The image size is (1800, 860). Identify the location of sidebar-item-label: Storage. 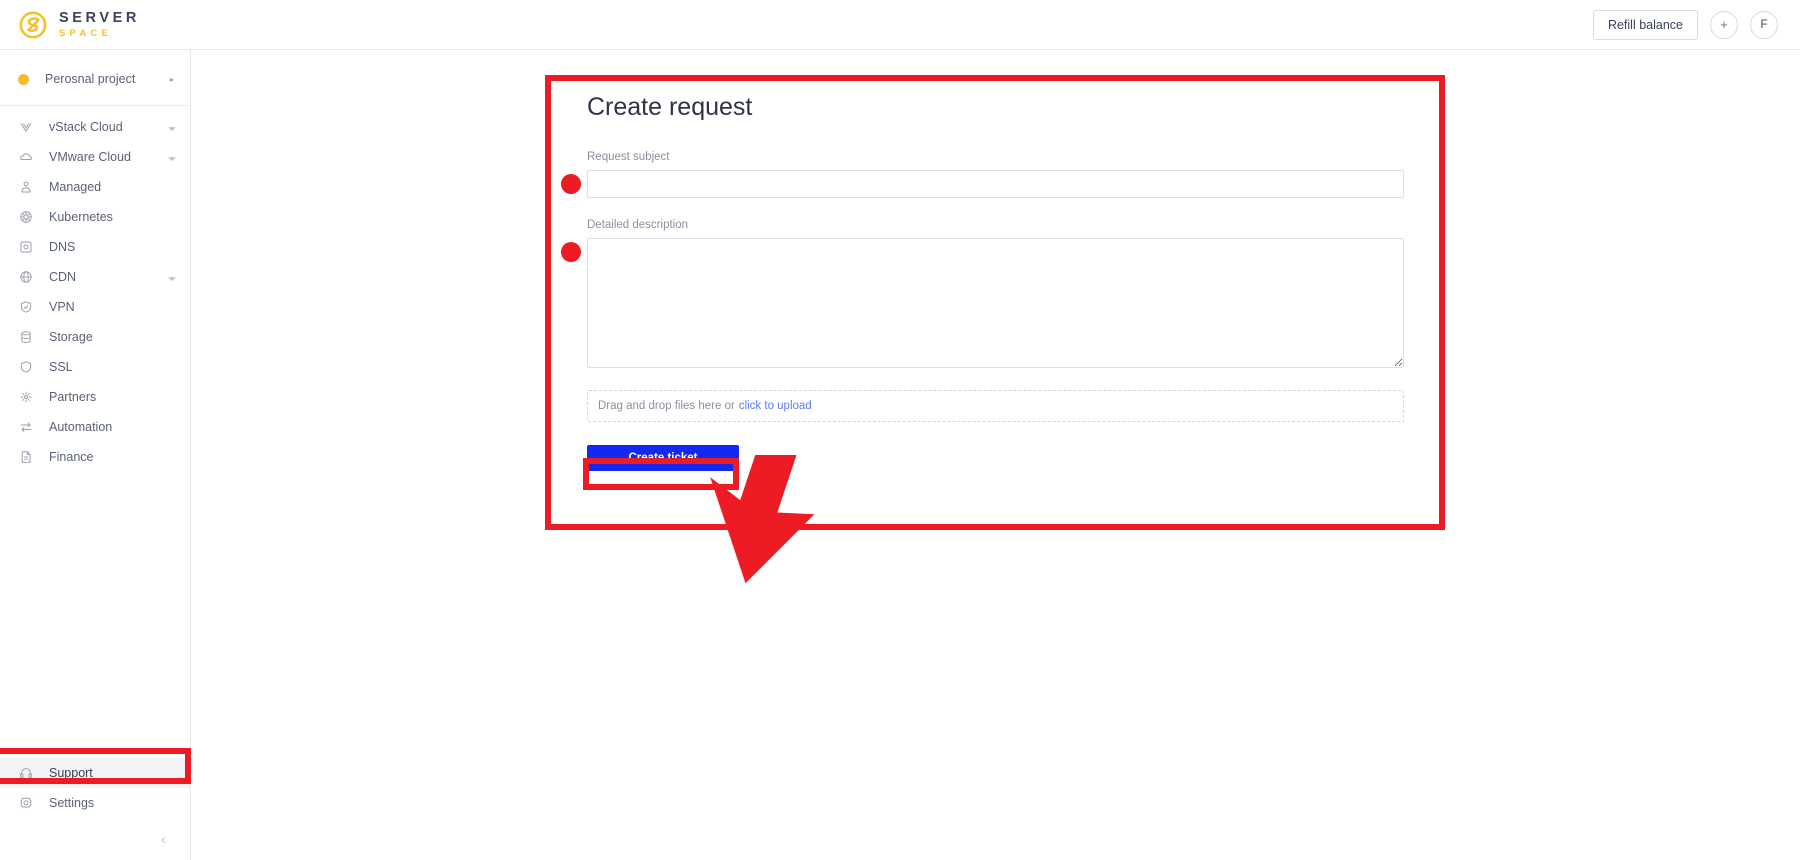
(71, 337).